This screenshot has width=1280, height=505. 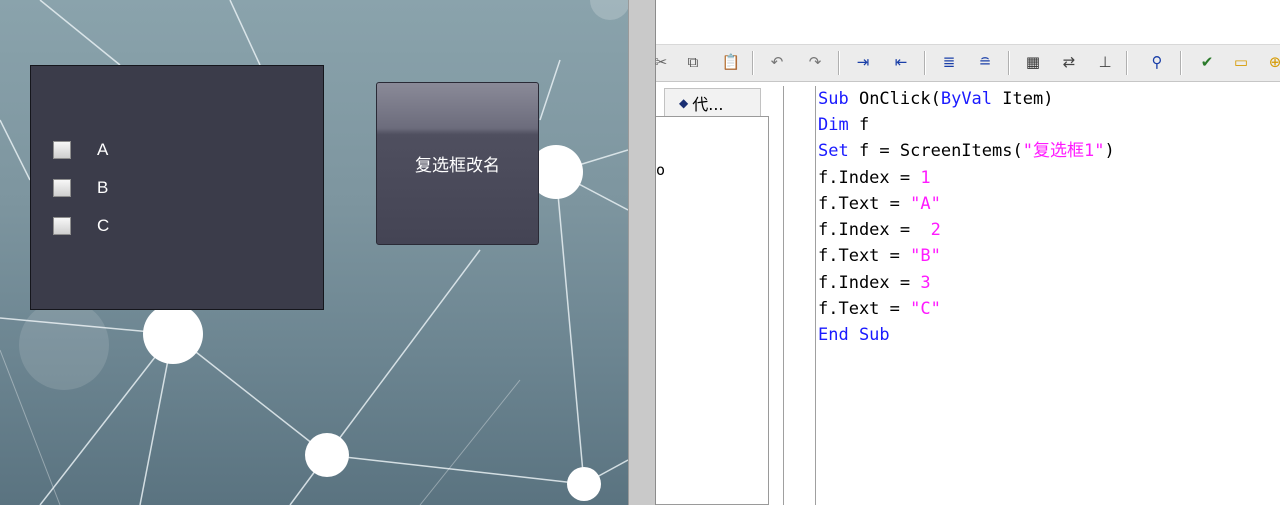 What do you see at coordinates (103, 225) in the screenshot?
I see `checkbox-label: C` at bounding box center [103, 225].